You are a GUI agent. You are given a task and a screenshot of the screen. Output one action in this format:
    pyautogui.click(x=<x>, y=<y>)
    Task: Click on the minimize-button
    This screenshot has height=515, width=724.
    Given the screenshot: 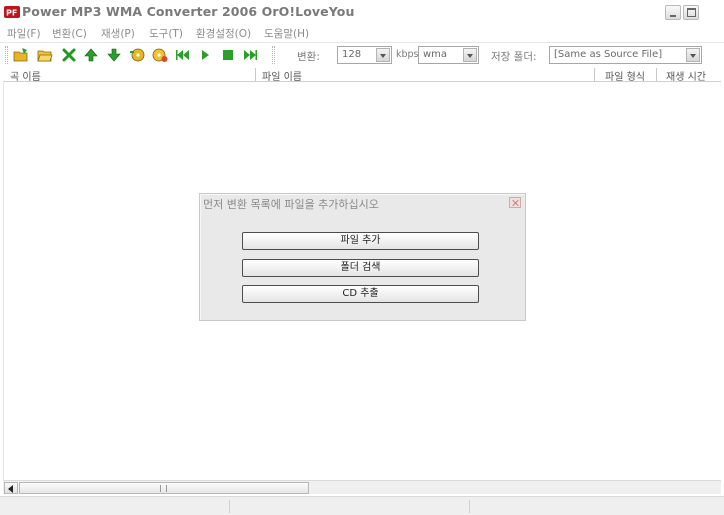 What is the action you would take?
    pyautogui.click(x=673, y=12)
    